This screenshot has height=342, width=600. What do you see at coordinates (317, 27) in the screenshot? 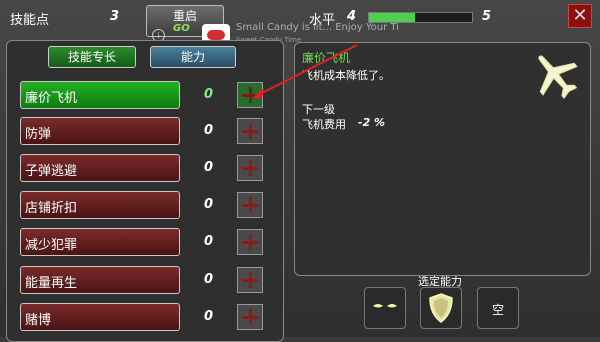
I see `ad-title: Small Candy is lit... Enjoy Your Ti` at bounding box center [317, 27].